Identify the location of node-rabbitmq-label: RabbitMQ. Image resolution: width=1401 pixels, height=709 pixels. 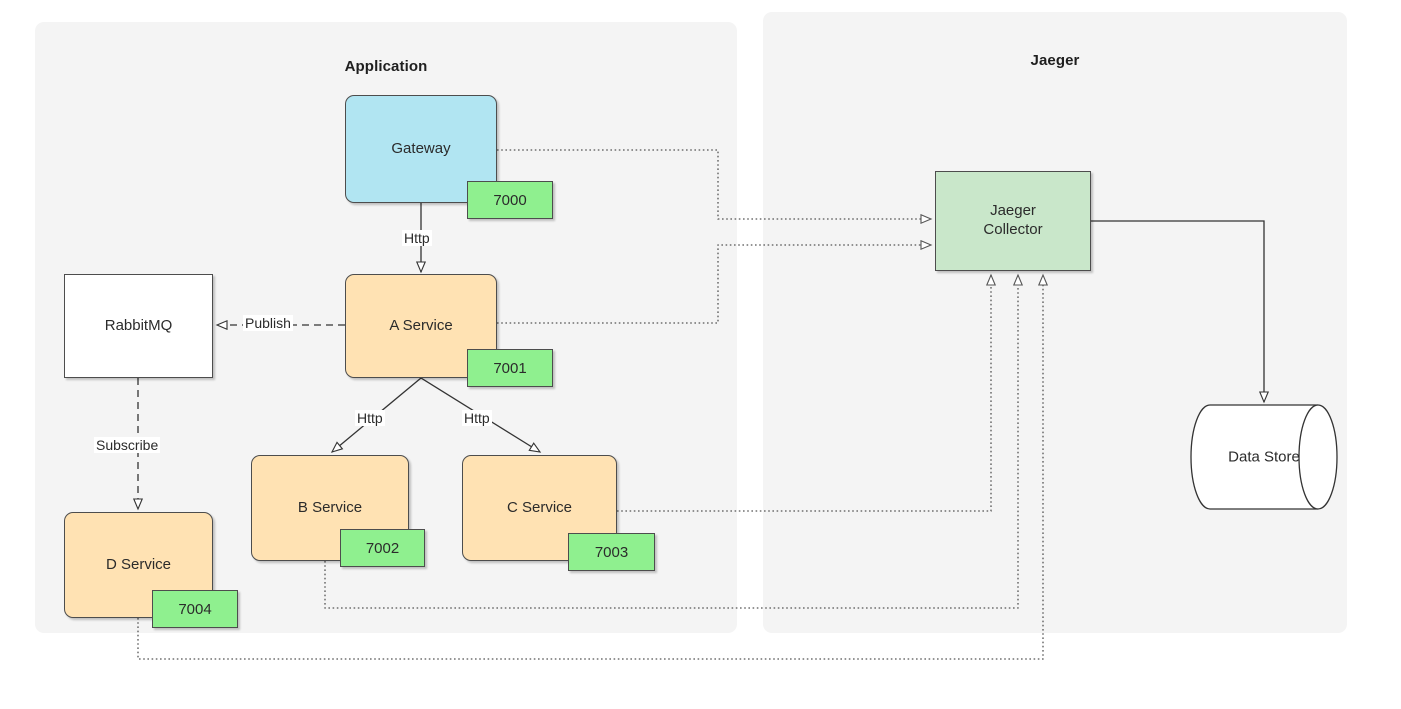
(138, 325).